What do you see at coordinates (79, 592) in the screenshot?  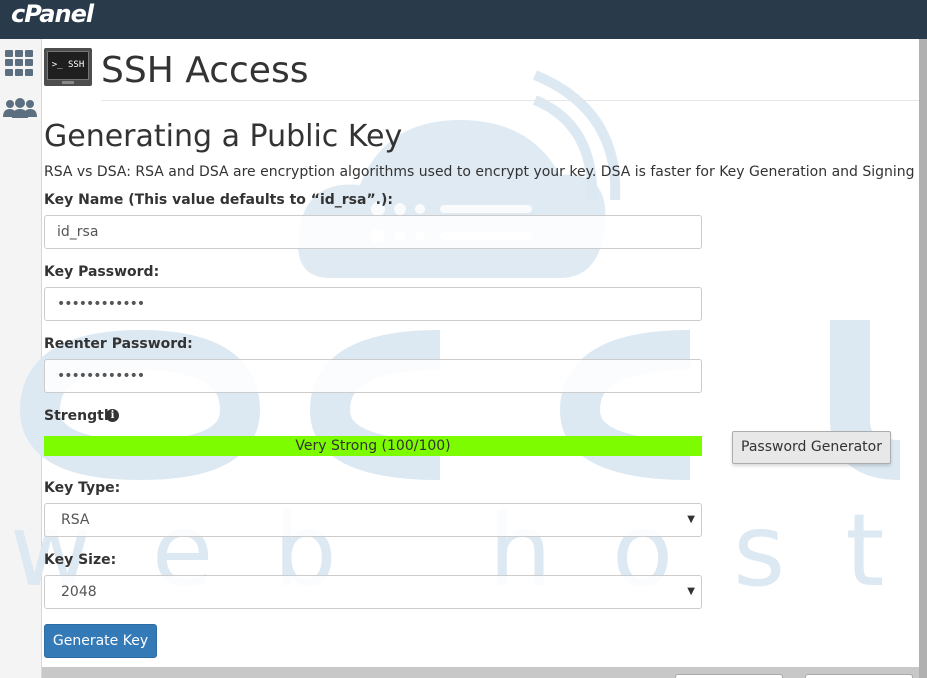 I see `key-size-value: 2048` at bounding box center [79, 592].